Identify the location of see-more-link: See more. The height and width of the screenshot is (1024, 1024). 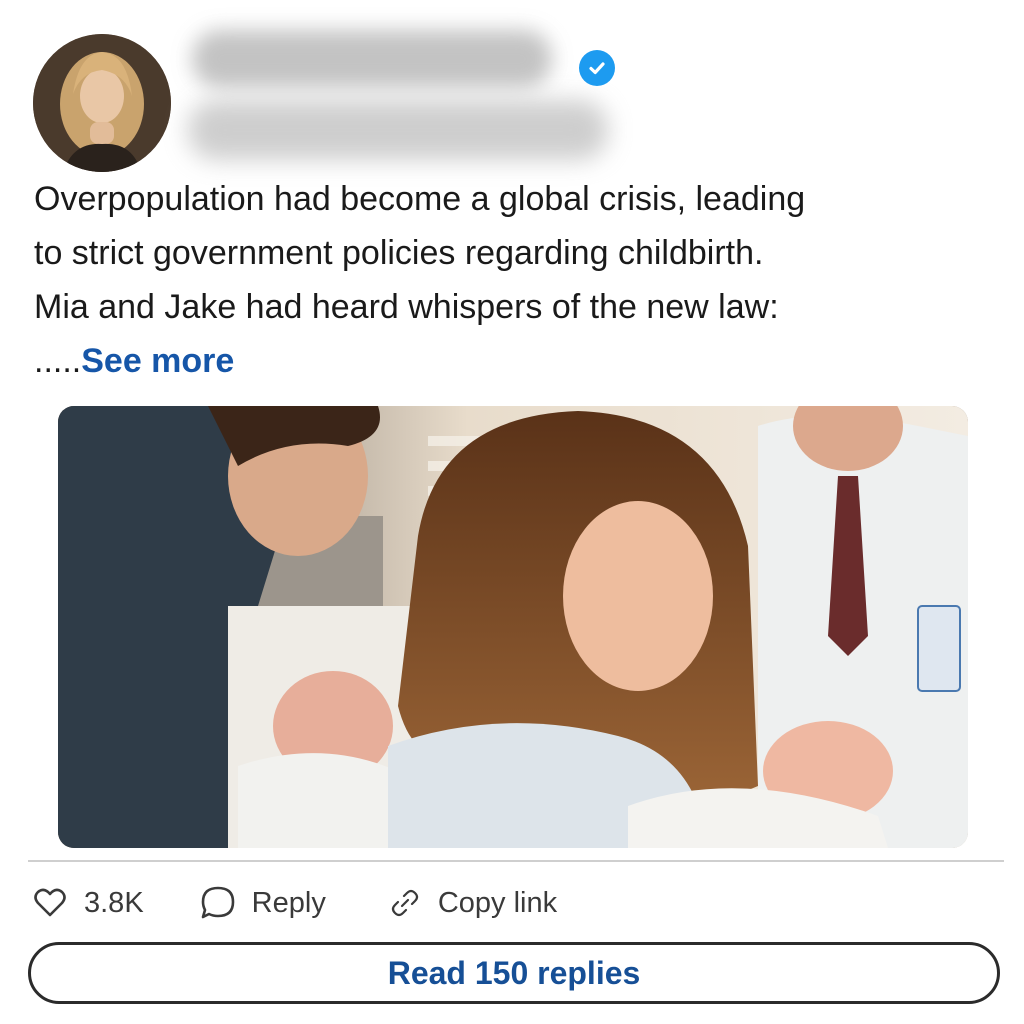
(157, 361).